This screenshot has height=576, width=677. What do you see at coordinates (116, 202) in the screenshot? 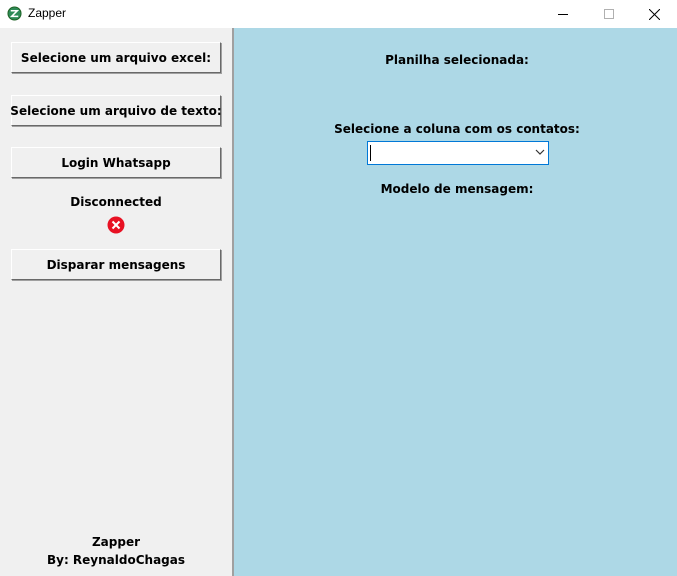
I see `connection-status-label: Disconnected` at bounding box center [116, 202].